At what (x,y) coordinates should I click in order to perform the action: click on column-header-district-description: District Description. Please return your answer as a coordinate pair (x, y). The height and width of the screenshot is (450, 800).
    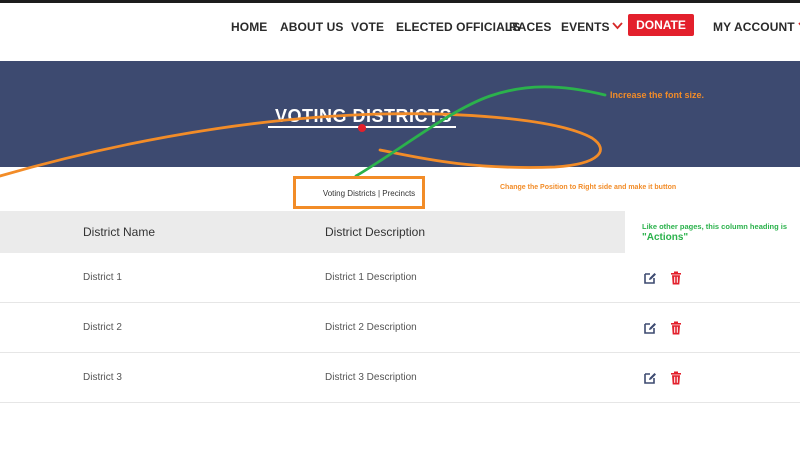
    Looking at the image, I should click on (375, 232).